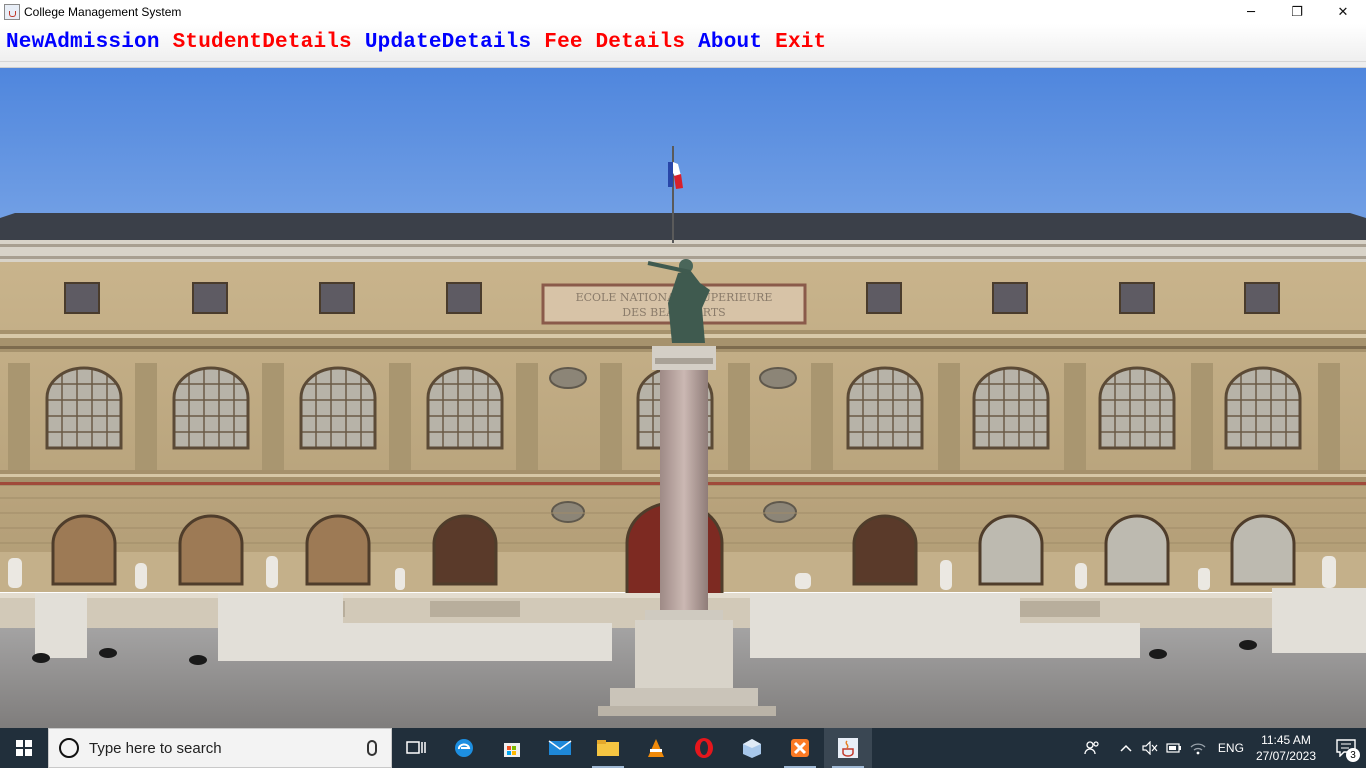 The image size is (1366, 768). What do you see at coordinates (704, 748) in the screenshot?
I see `opera-icon` at bounding box center [704, 748].